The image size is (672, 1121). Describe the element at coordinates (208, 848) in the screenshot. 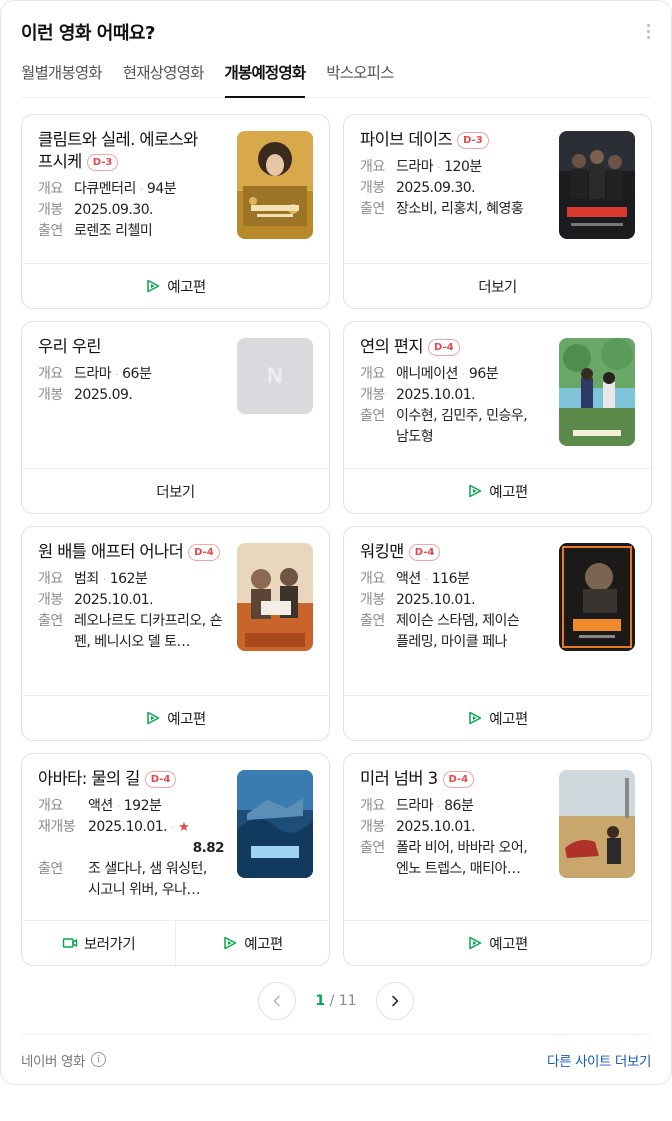

I see `rating-score: 8.82` at that location.